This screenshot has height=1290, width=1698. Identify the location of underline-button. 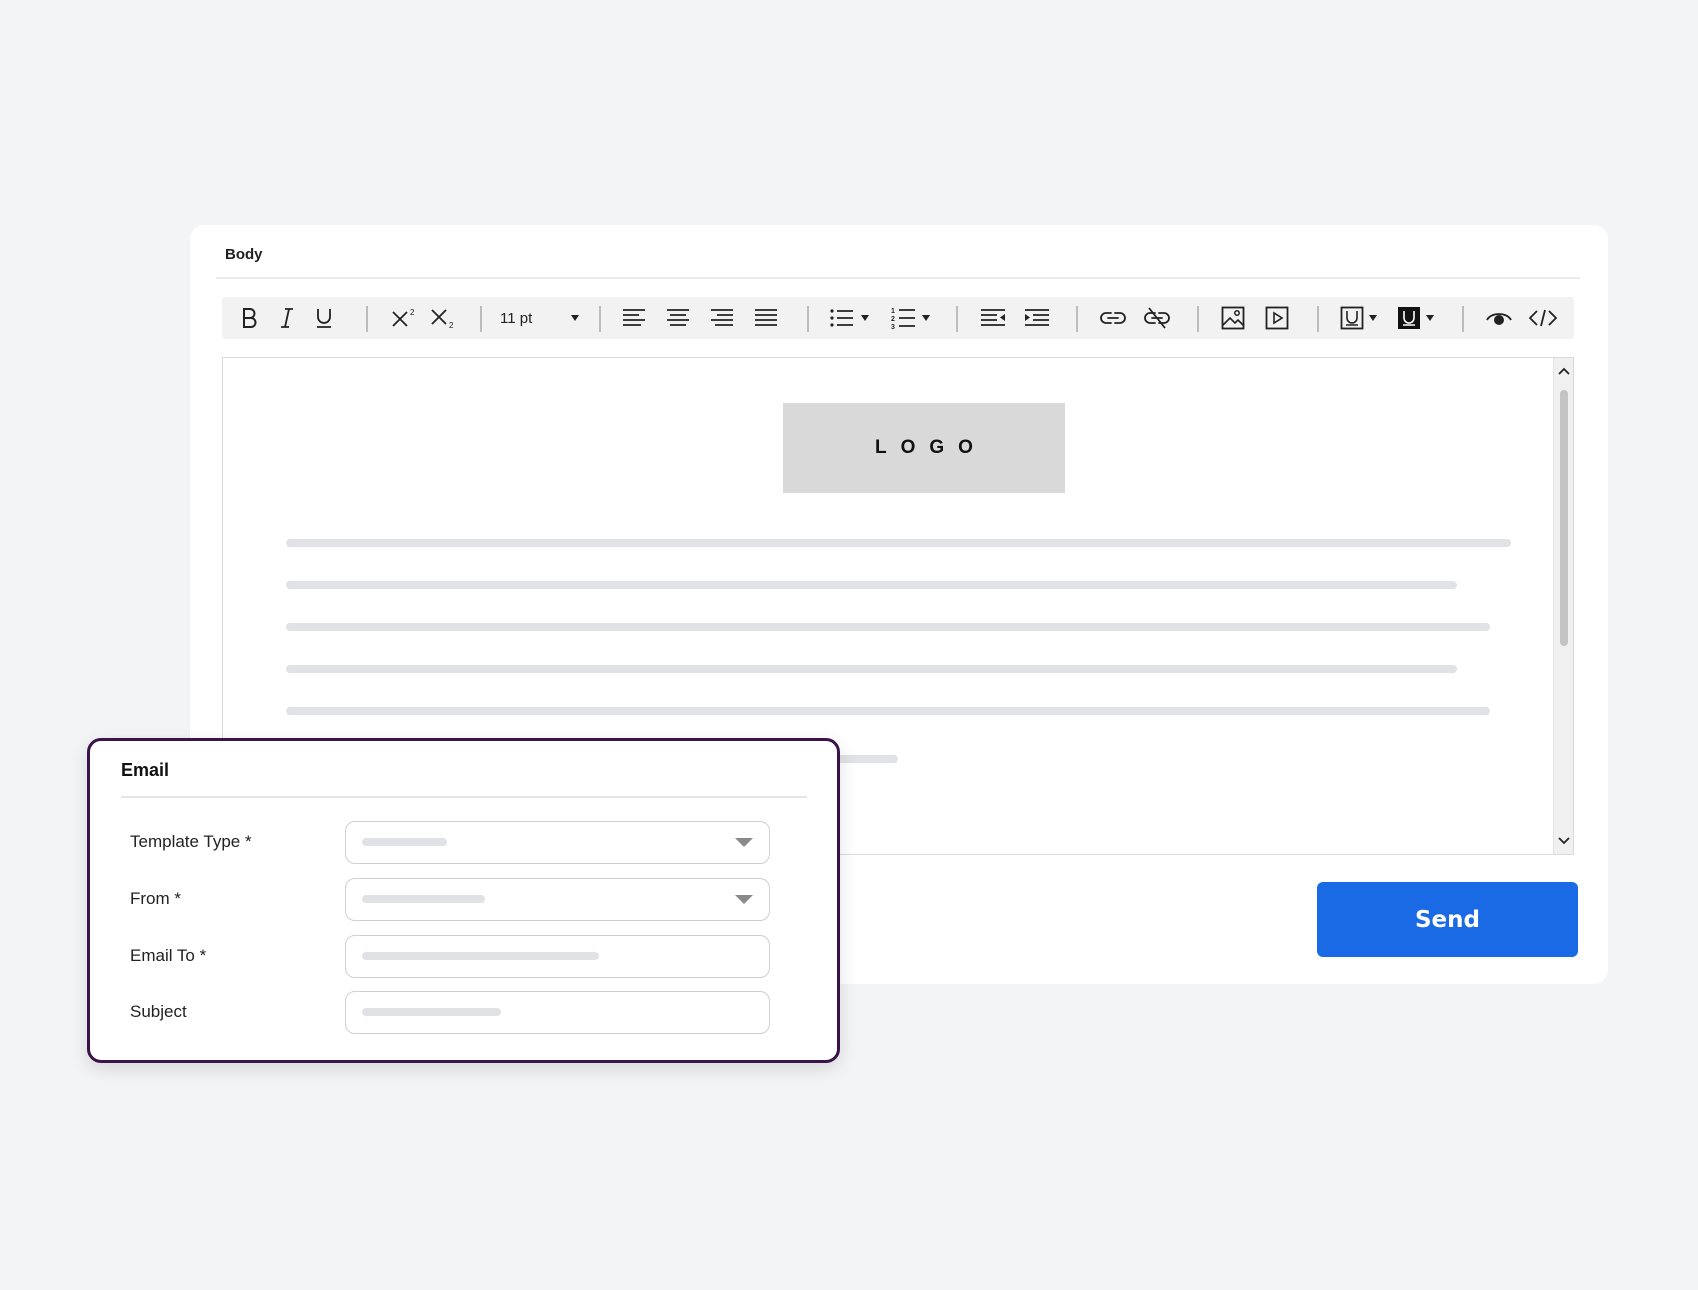
(324, 318).